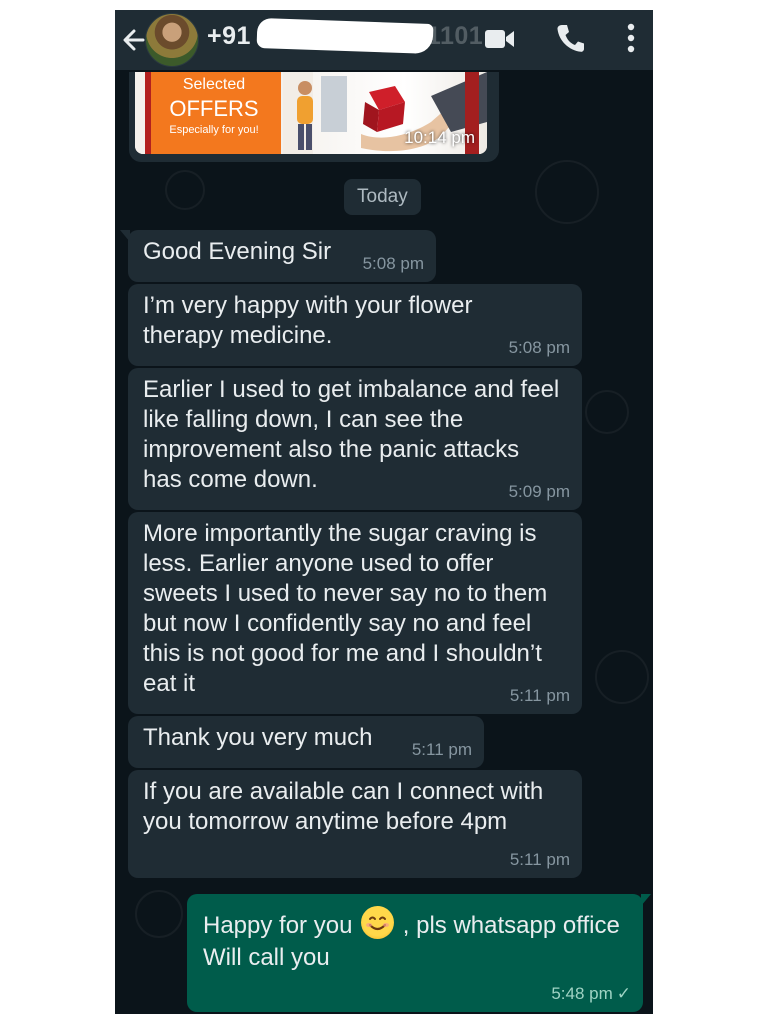  What do you see at coordinates (439, 137) in the screenshot?
I see `message-time: 10:14 pm` at bounding box center [439, 137].